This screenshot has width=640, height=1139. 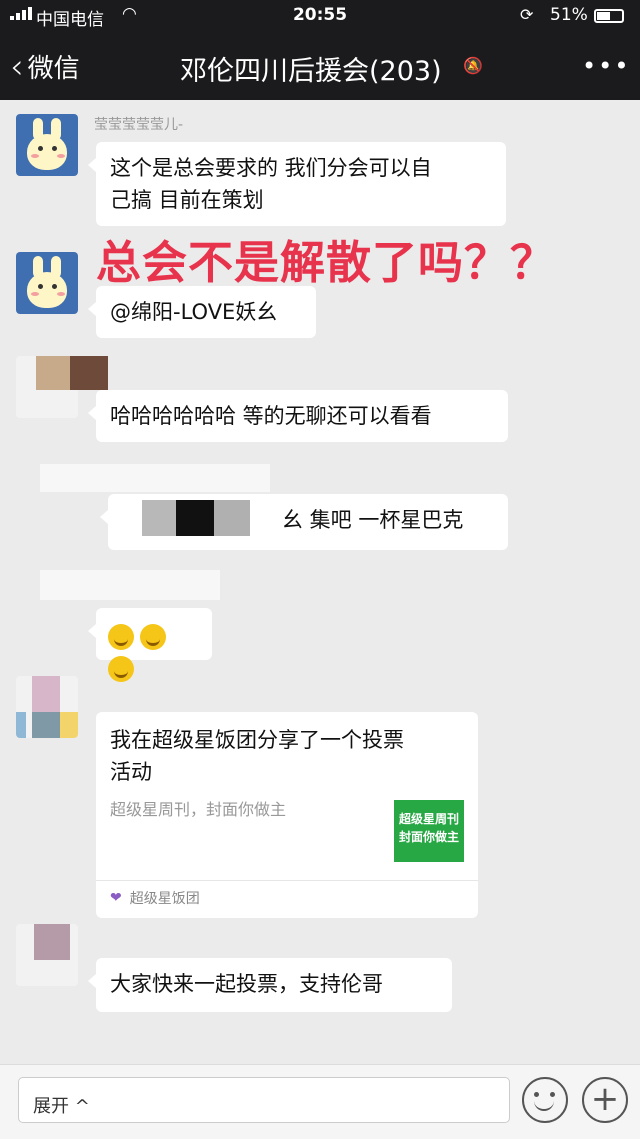 What do you see at coordinates (271, 168) in the screenshot?
I see `message-text: 这个是总会要求的 我们分会可以自` at bounding box center [271, 168].